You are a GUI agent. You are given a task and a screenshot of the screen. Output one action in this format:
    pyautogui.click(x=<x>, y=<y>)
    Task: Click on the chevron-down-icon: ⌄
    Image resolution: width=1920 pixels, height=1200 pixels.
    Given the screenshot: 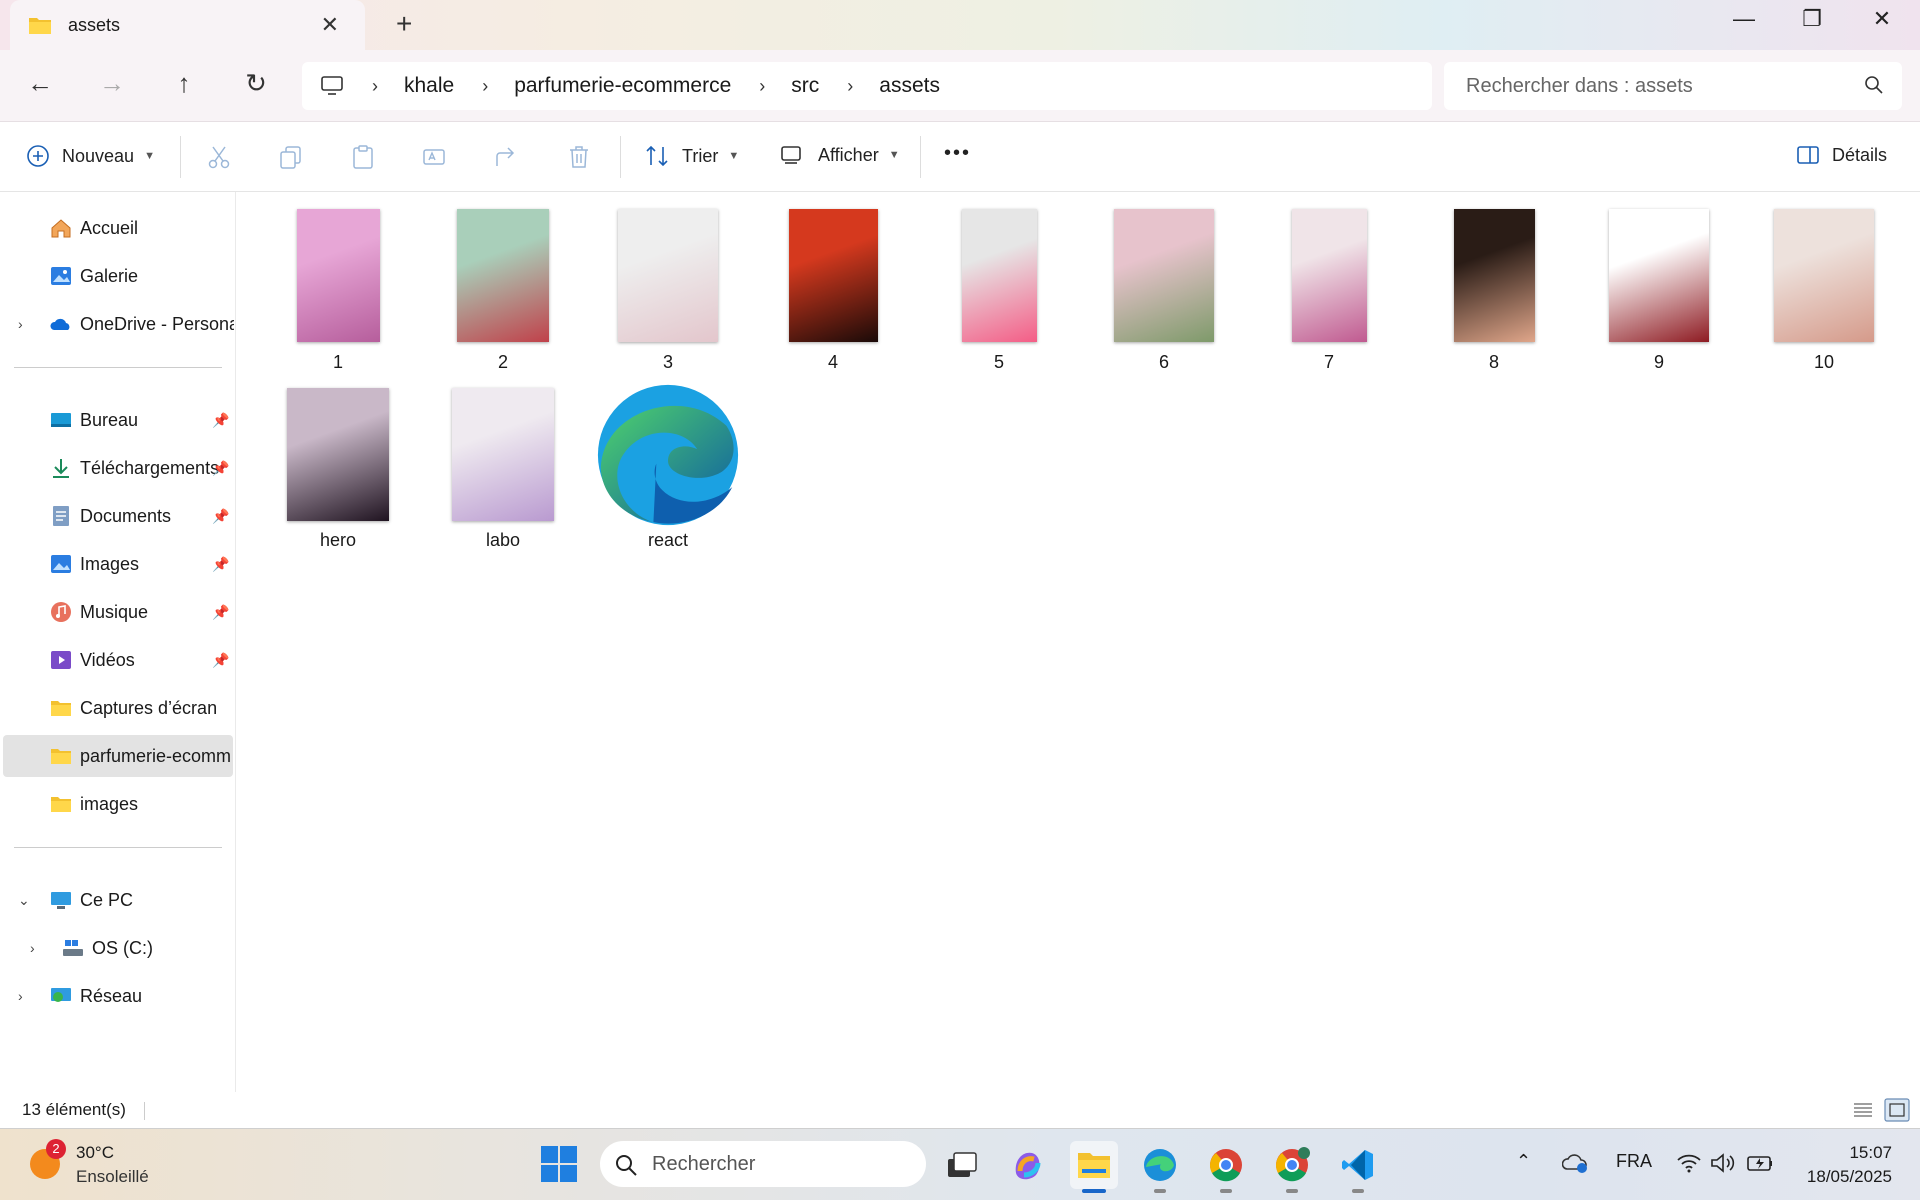 What is the action you would take?
    pyautogui.click(x=24, y=900)
    